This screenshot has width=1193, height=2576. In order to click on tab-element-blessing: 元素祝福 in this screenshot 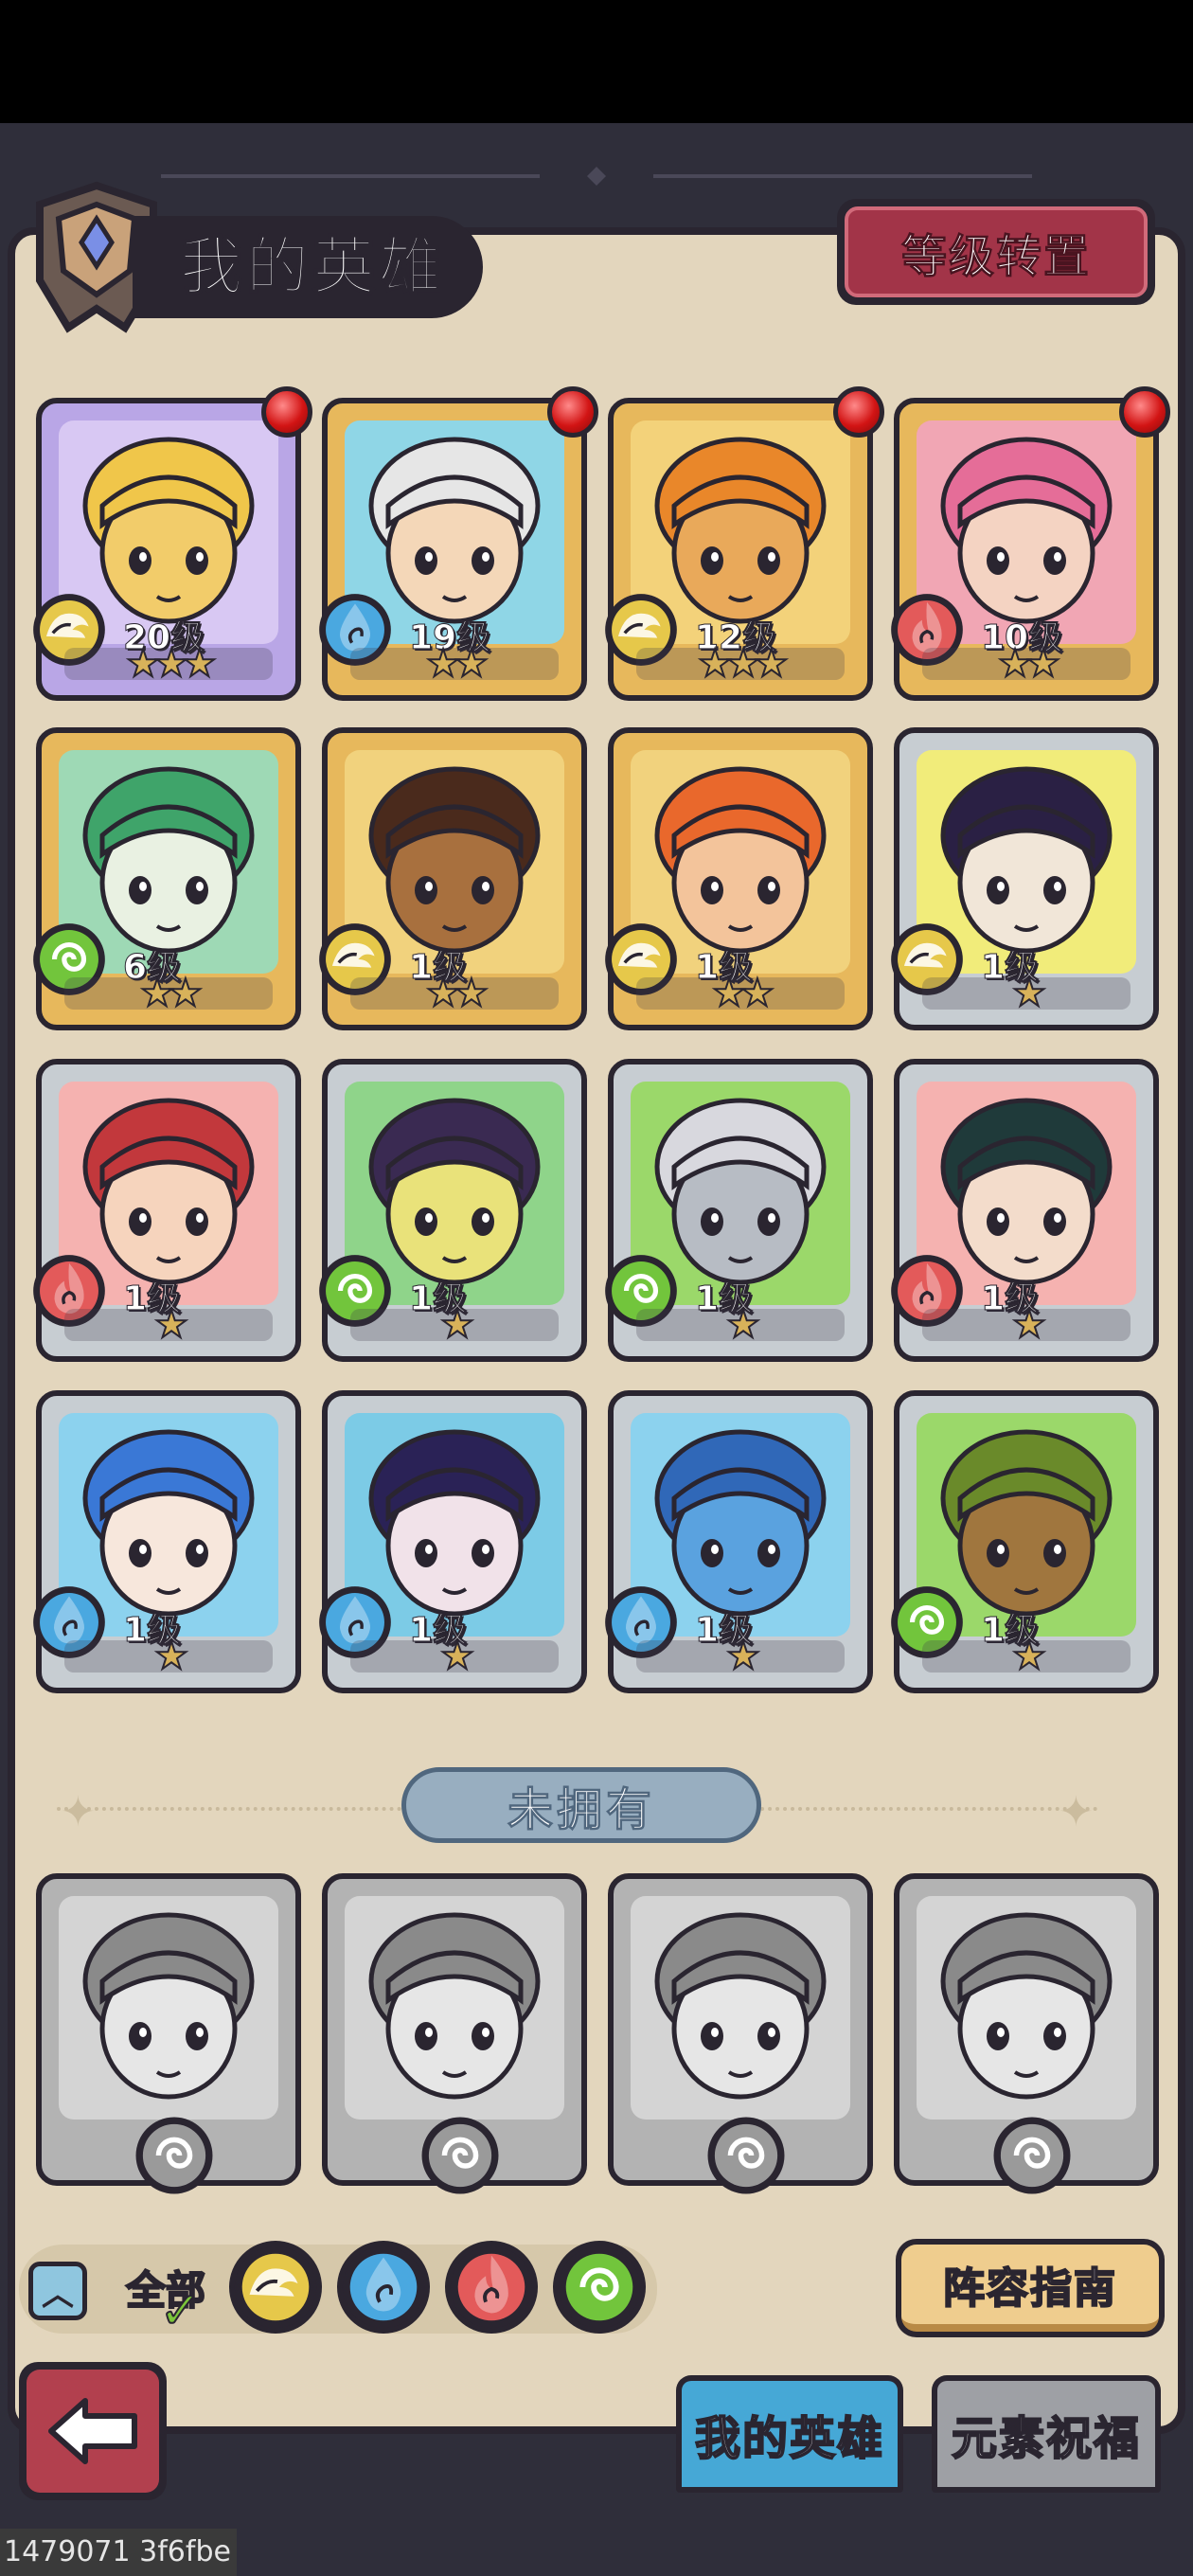, I will do `click(1046, 2434)`.